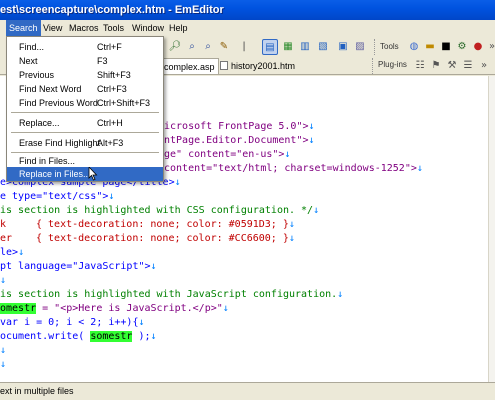 This screenshot has height=400, width=495. What do you see at coordinates (112, 10) in the screenshot?
I see `window-title: est\screencapture\complex.htm - EmEditor` at bounding box center [112, 10].